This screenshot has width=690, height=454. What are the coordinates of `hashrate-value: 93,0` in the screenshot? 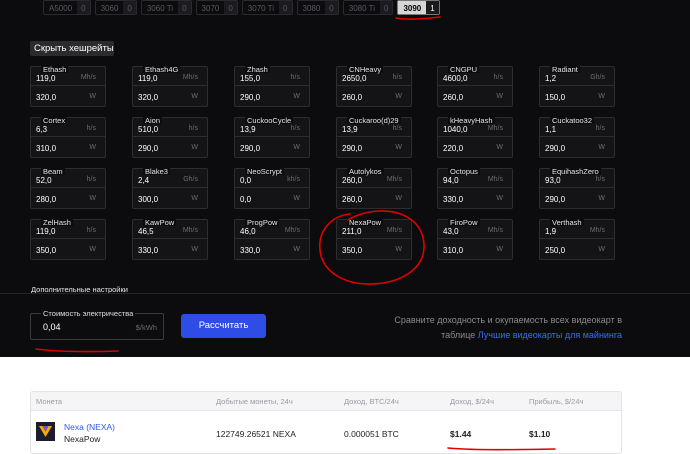 It's located at (553, 180).